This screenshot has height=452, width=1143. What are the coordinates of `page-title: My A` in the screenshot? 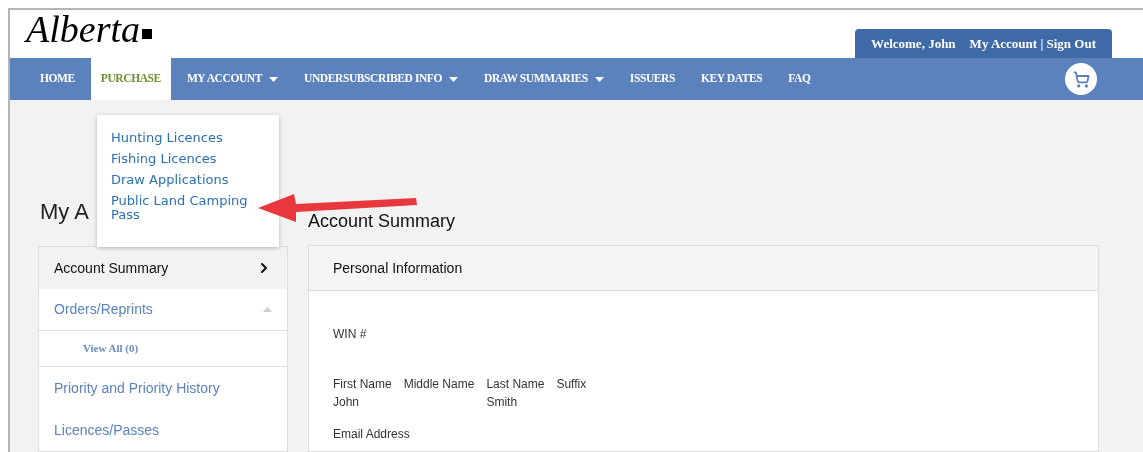 It's located at (64, 212).